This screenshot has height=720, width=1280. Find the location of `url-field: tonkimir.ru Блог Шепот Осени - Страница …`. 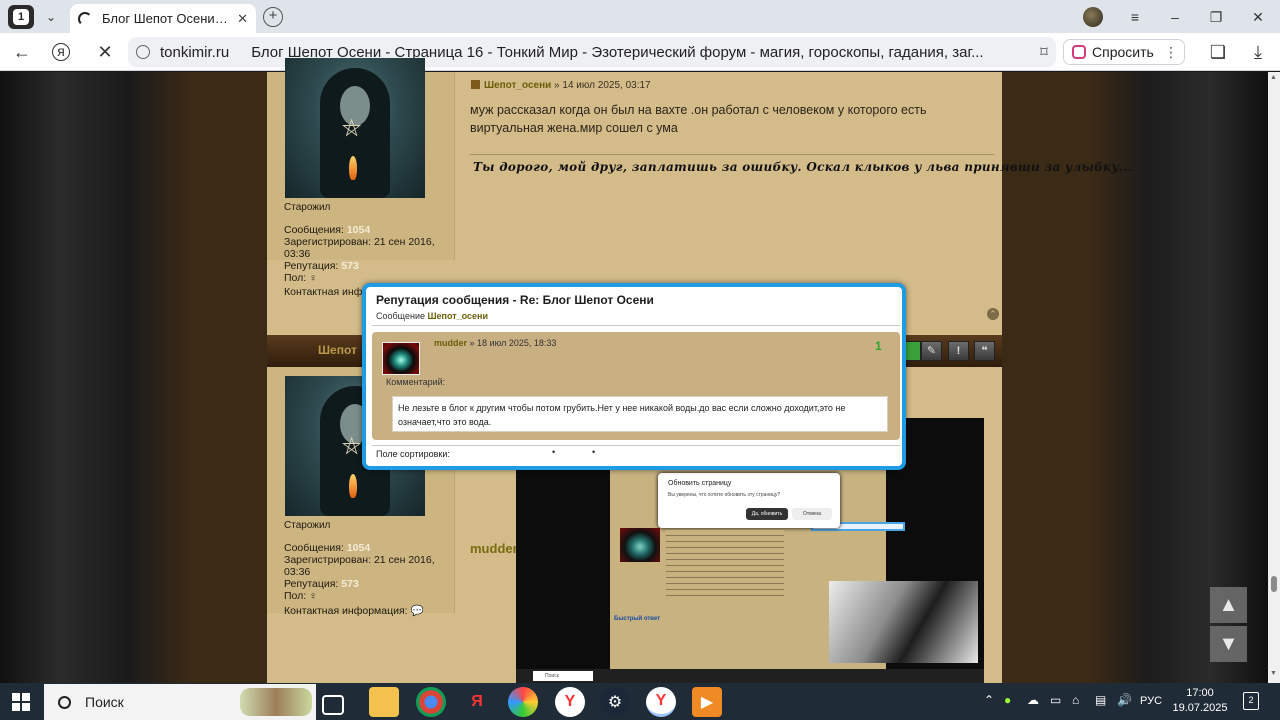

url-field: tonkimir.ru Блог Шепот Осени - Страница … is located at coordinates (592, 52).